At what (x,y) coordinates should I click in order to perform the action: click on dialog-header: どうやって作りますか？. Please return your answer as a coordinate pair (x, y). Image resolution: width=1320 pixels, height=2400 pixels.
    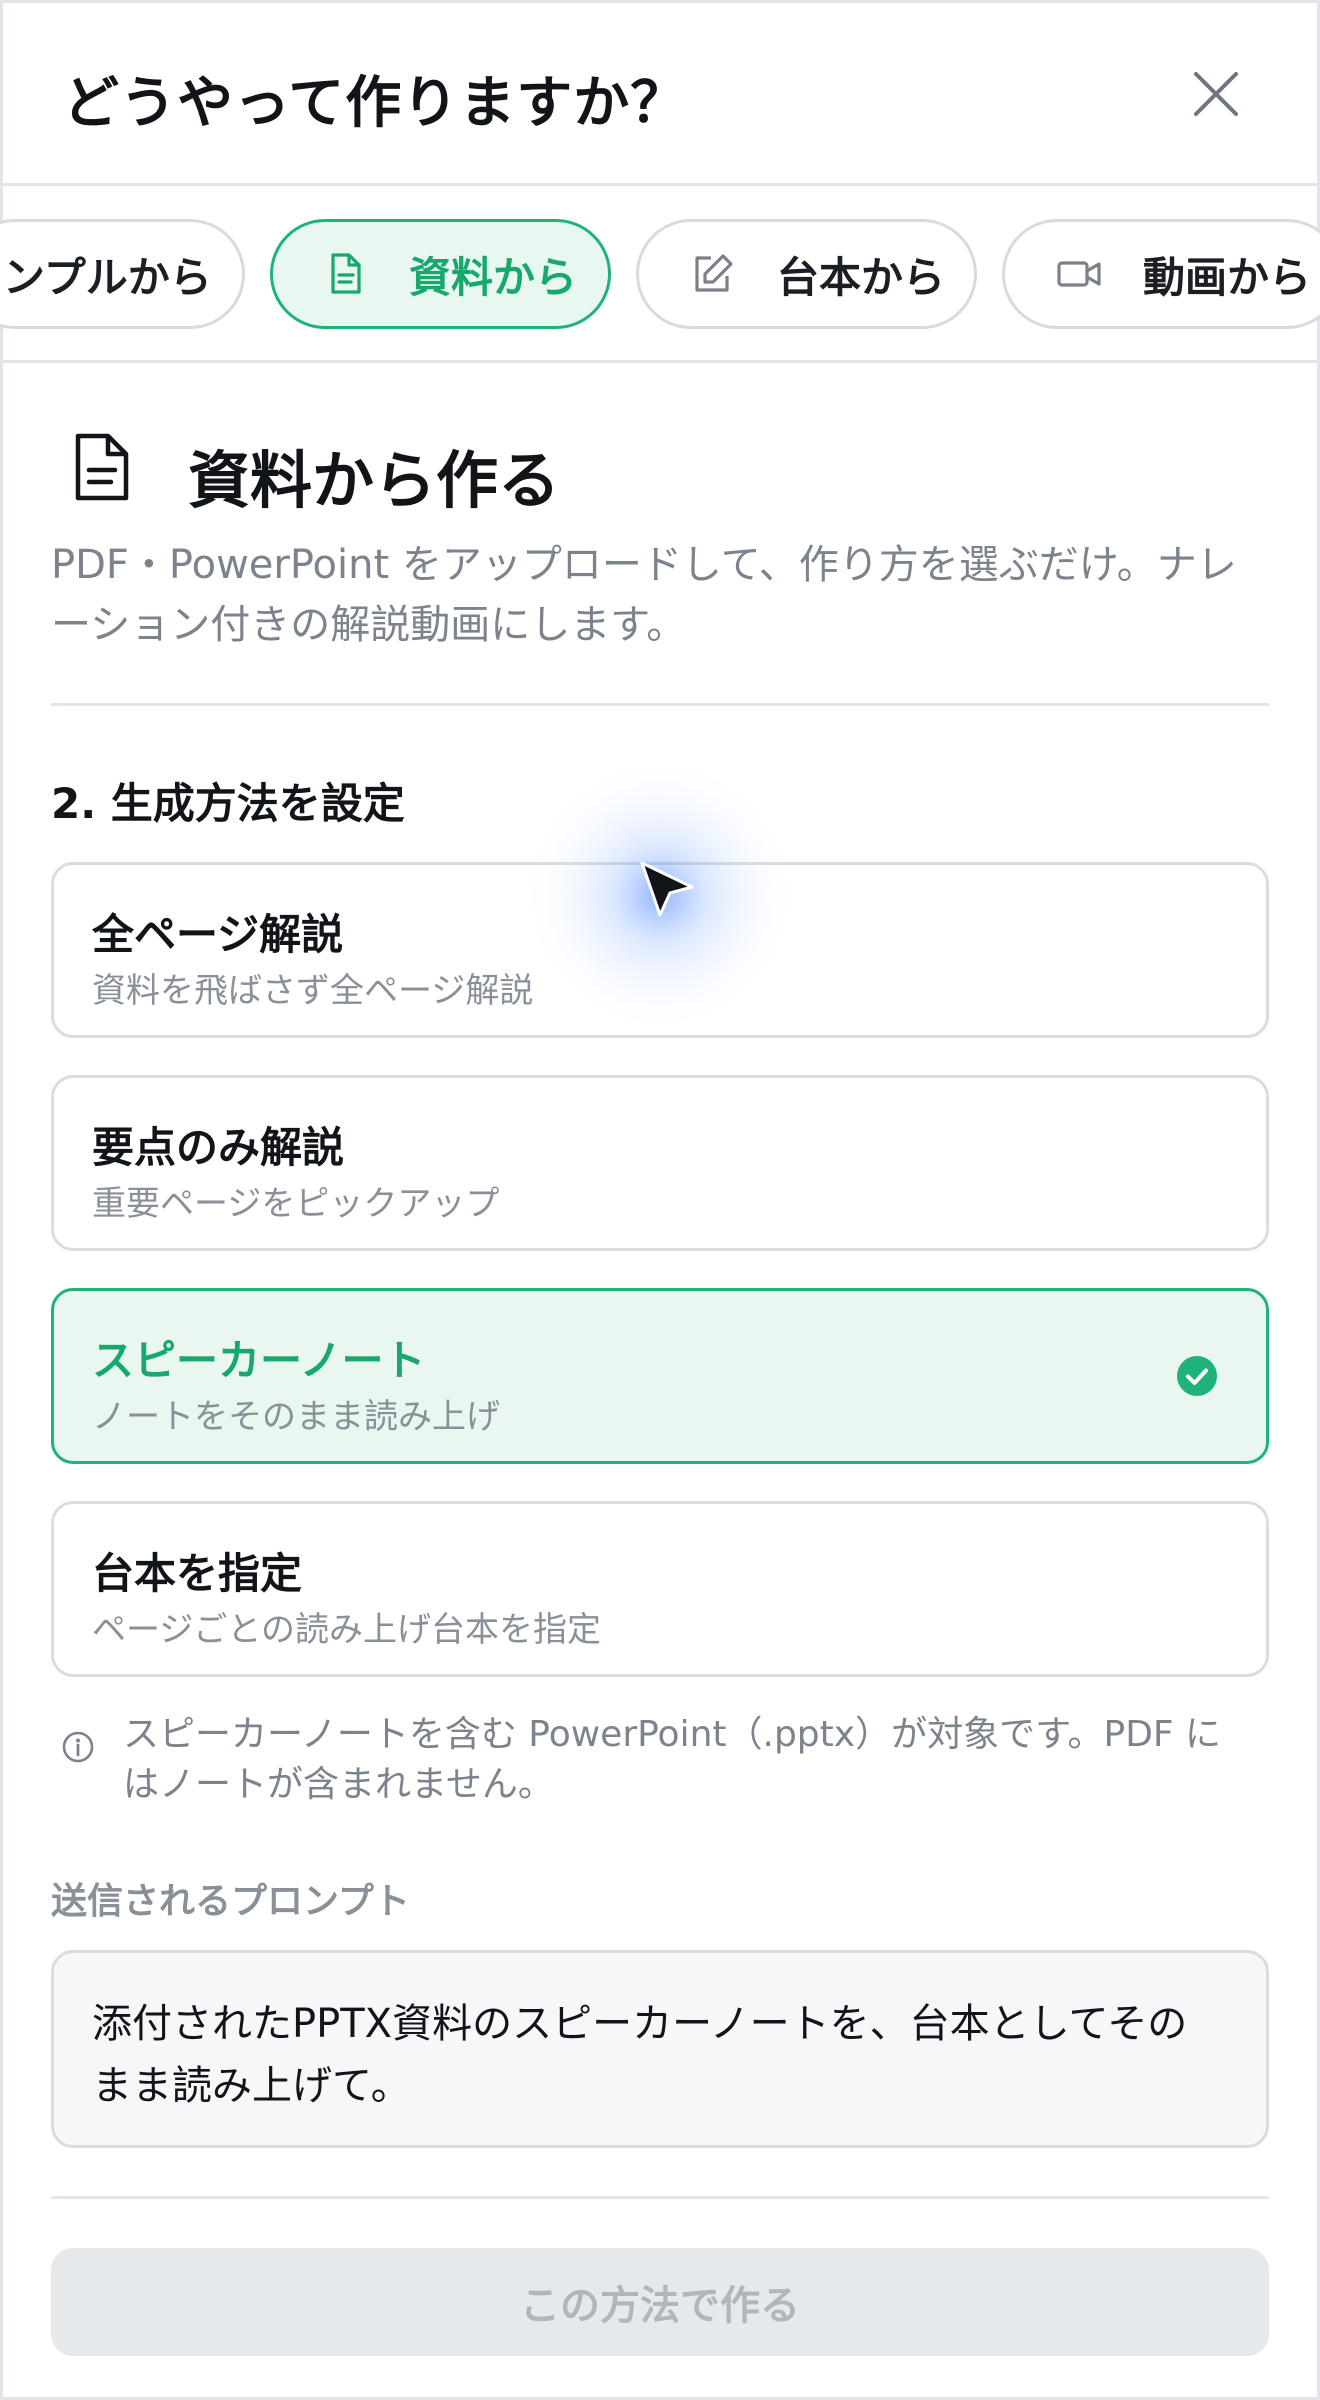
    Looking at the image, I should click on (660, 93).